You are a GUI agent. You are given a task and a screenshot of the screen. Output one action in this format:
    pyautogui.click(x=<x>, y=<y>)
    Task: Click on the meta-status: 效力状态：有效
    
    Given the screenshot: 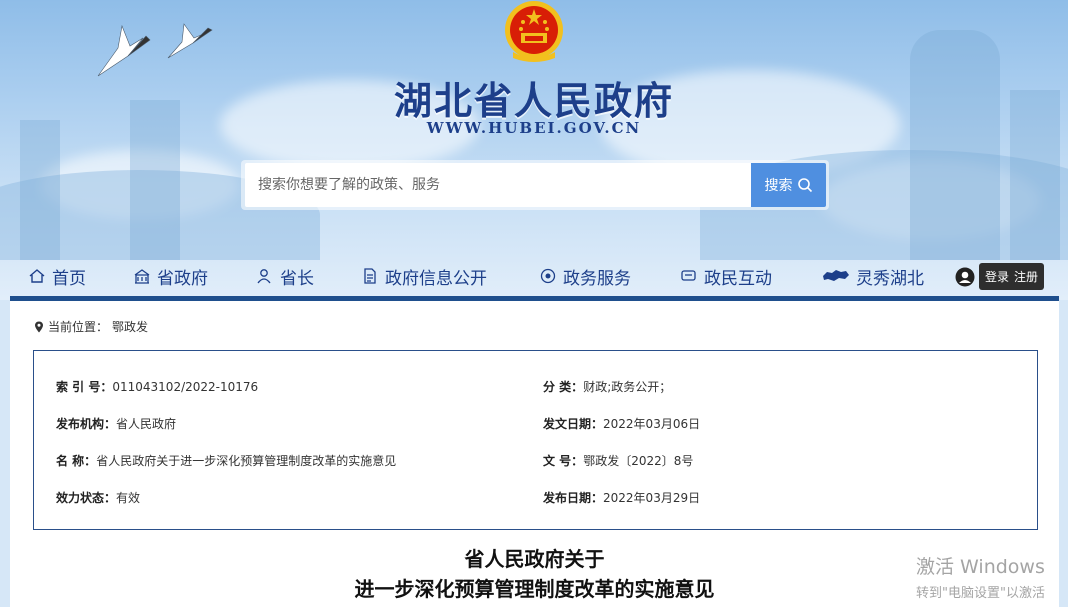 What is the action you would take?
    pyautogui.click(x=98, y=497)
    